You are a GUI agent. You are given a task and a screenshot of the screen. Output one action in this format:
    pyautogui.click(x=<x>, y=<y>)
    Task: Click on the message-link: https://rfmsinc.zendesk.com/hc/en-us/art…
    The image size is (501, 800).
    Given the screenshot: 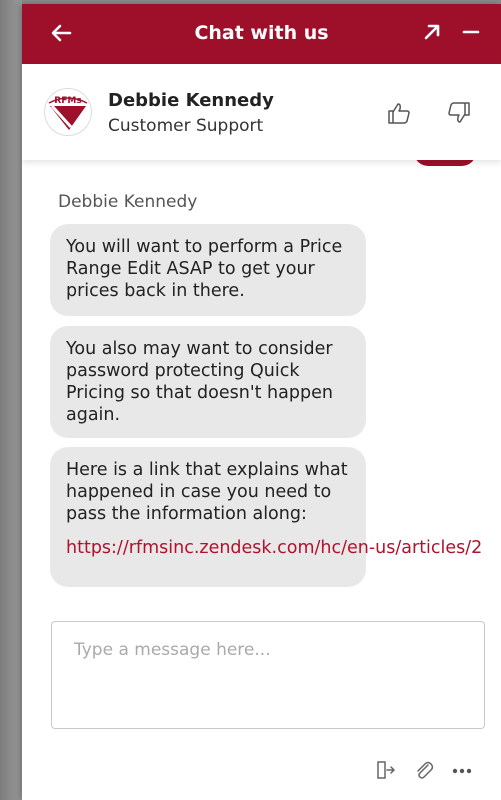 What is the action you would take?
    pyautogui.click(x=283, y=548)
    